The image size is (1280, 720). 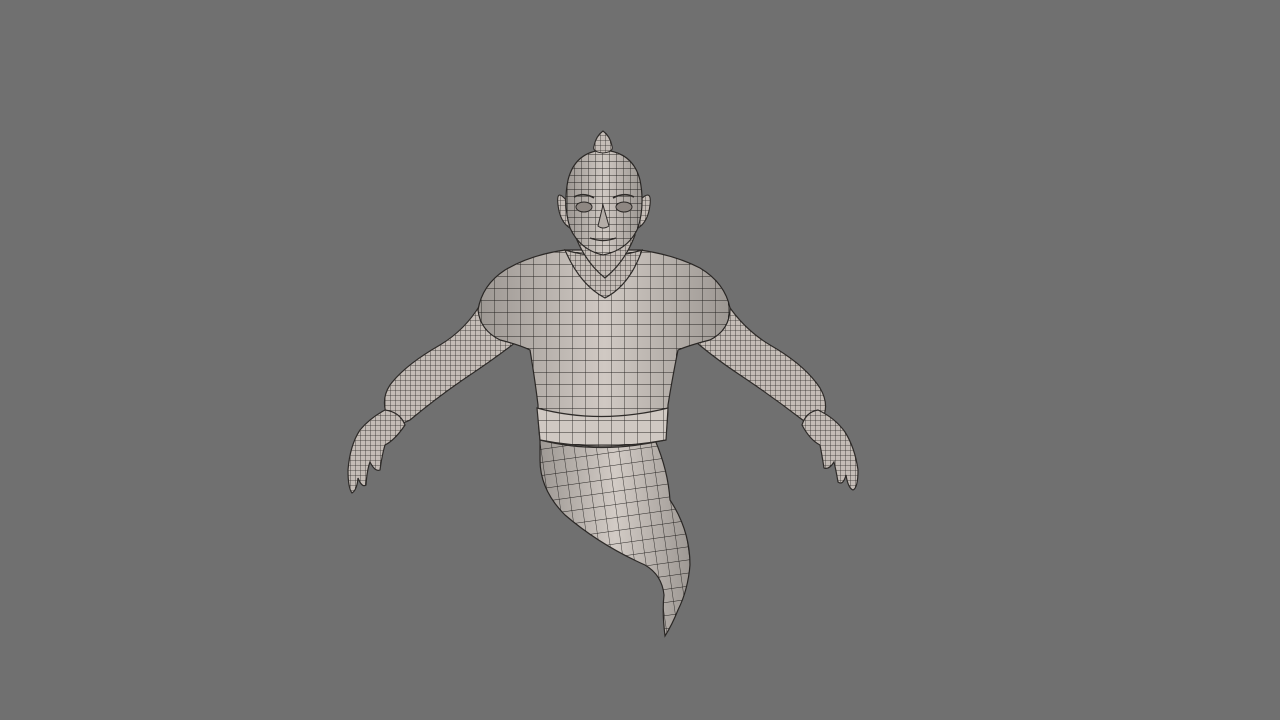 What do you see at coordinates (624, 207) in the screenshot?
I see `right-eye` at bounding box center [624, 207].